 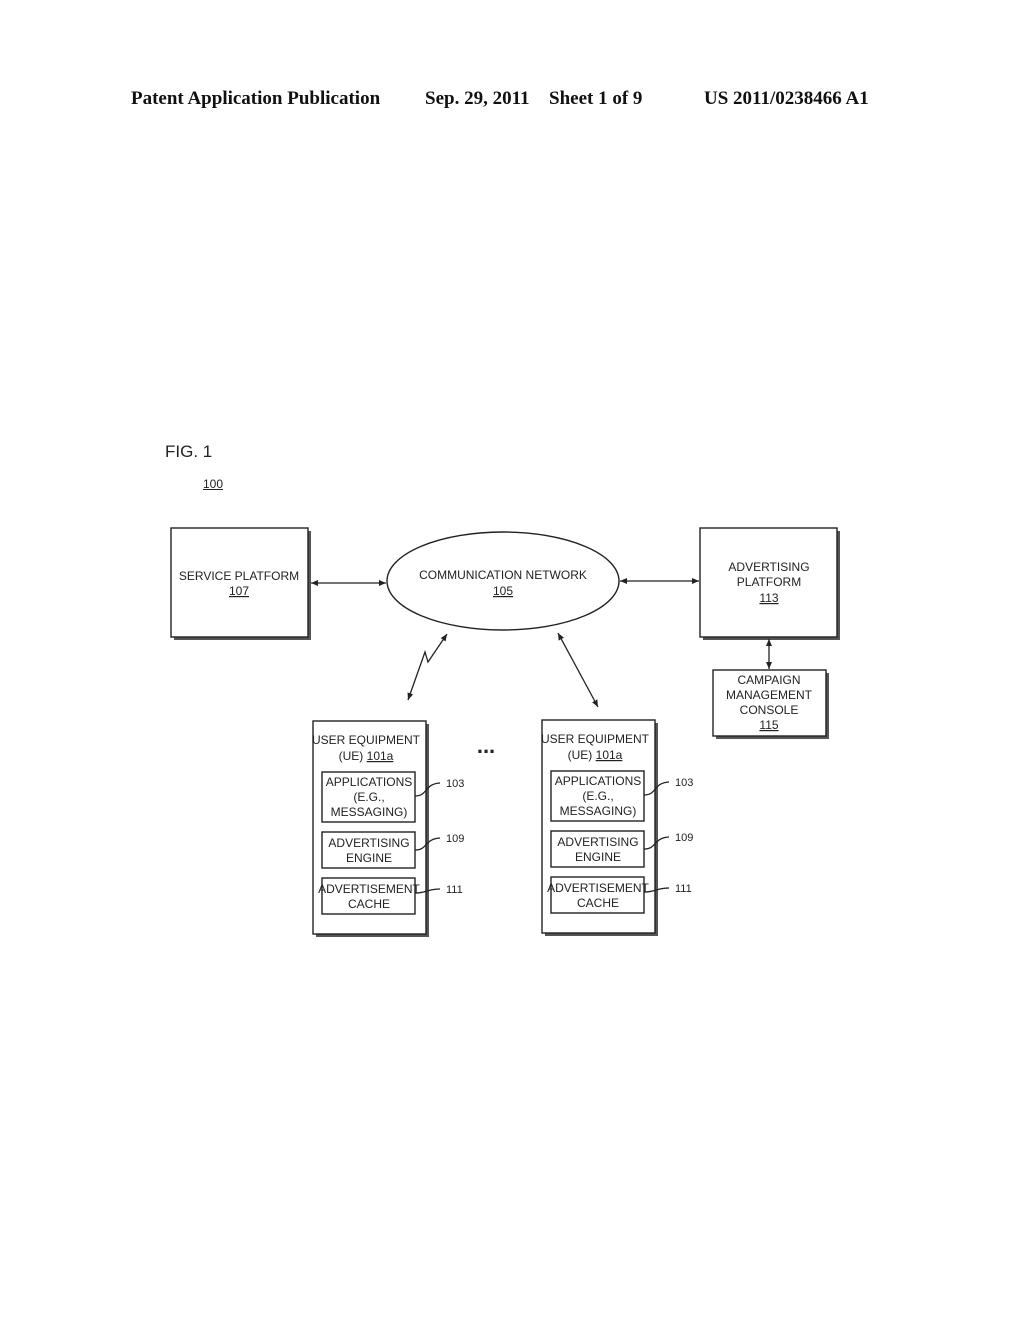 What do you see at coordinates (454, 890) in the screenshot?
I see `ue-left-cache-ref: 111` at bounding box center [454, 890].